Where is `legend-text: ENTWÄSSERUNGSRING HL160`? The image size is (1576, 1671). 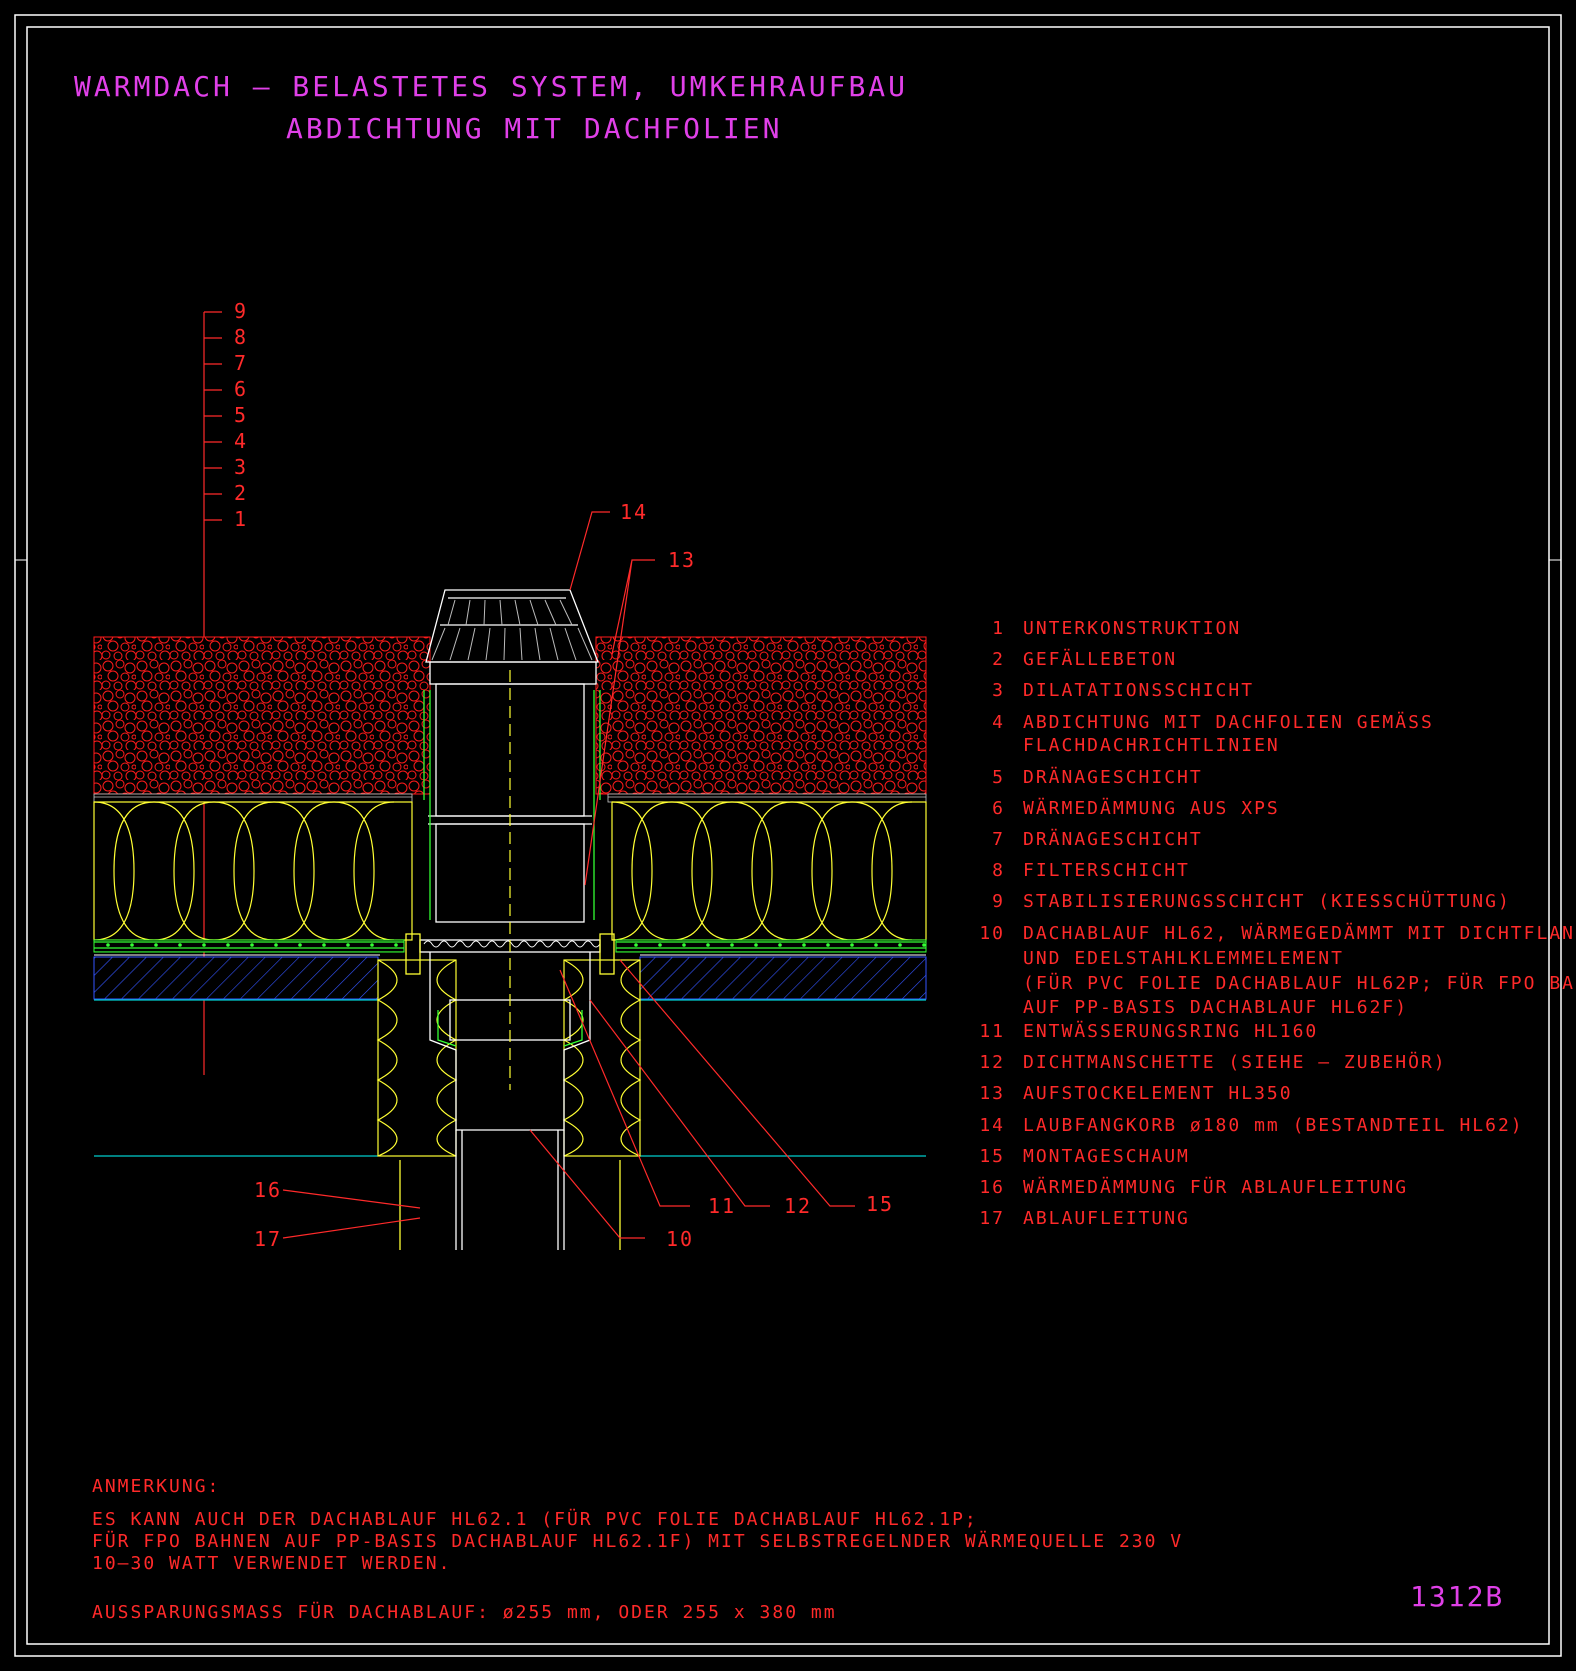 legend-text: ENTWÄSSERUNGSRING HL160 is located at coordinates (1171, 1031).